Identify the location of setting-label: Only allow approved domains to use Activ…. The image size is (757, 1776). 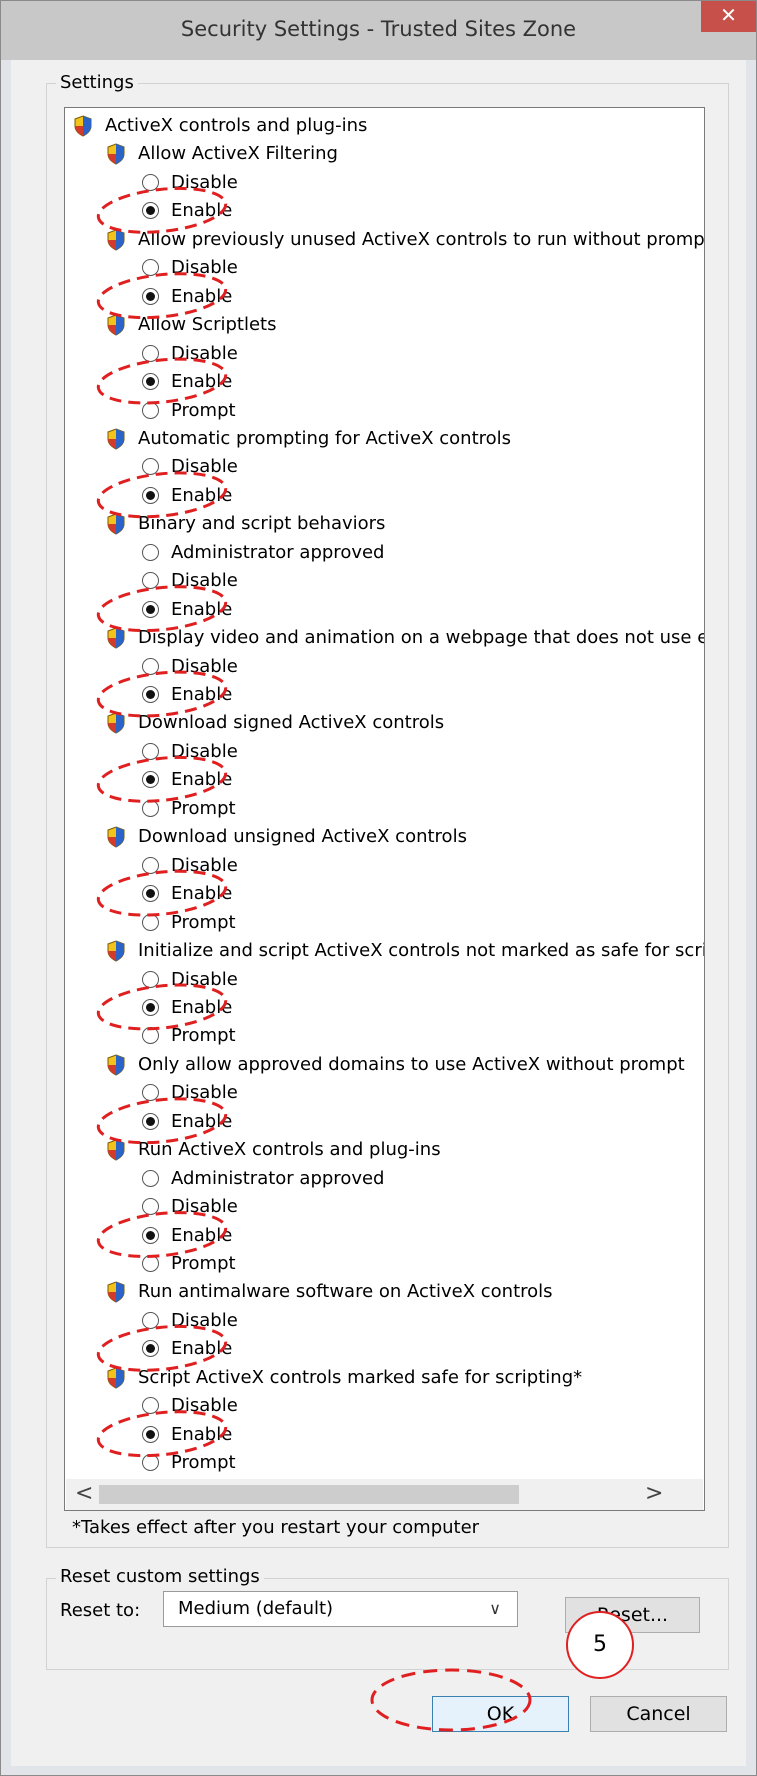
(411, 1064).